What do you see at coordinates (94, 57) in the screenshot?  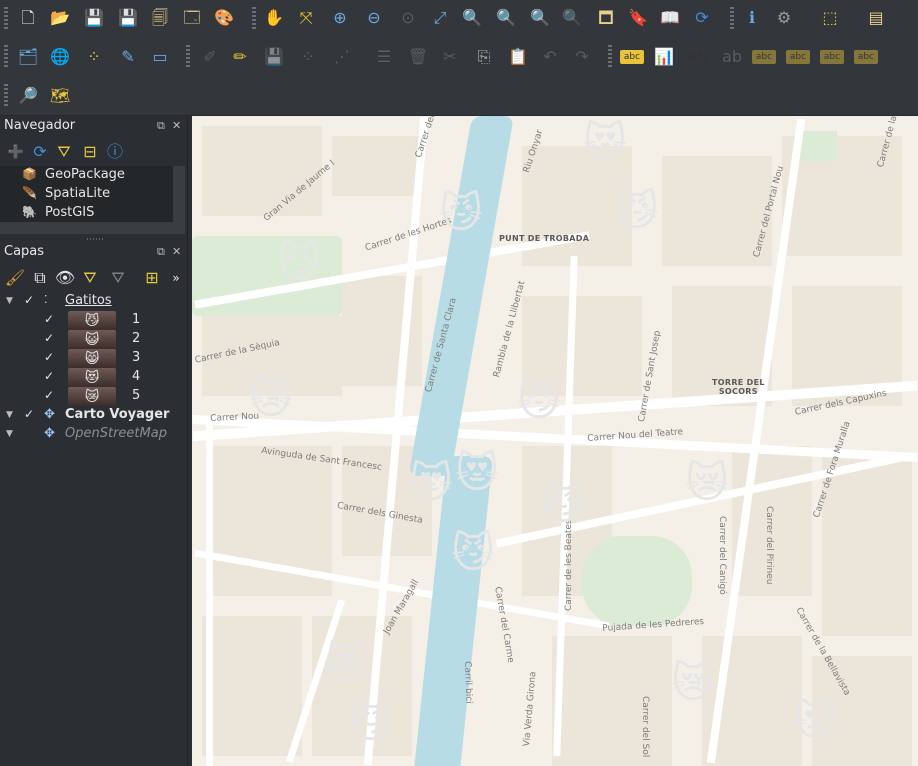 I see `digitize-points-icon: ⁘` at bounding box center [94, 57].